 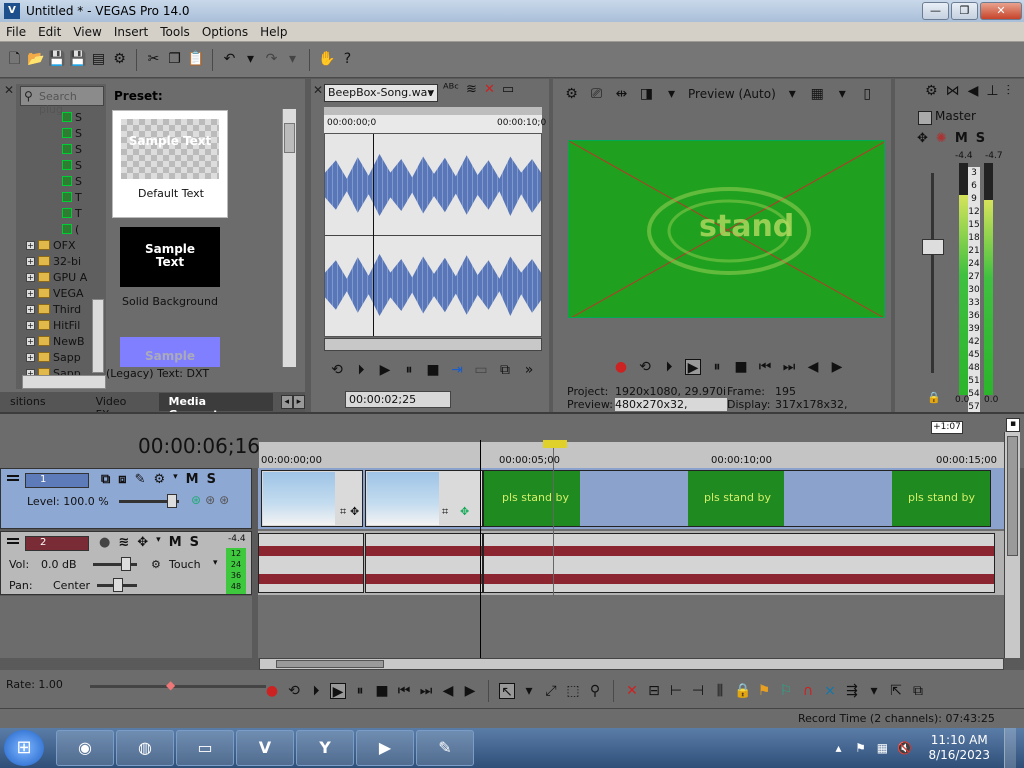 What do you see at coordinates (49, 32) in the screenshot?
I see `menu-edit: Edit` at bounding box center [49, 32].